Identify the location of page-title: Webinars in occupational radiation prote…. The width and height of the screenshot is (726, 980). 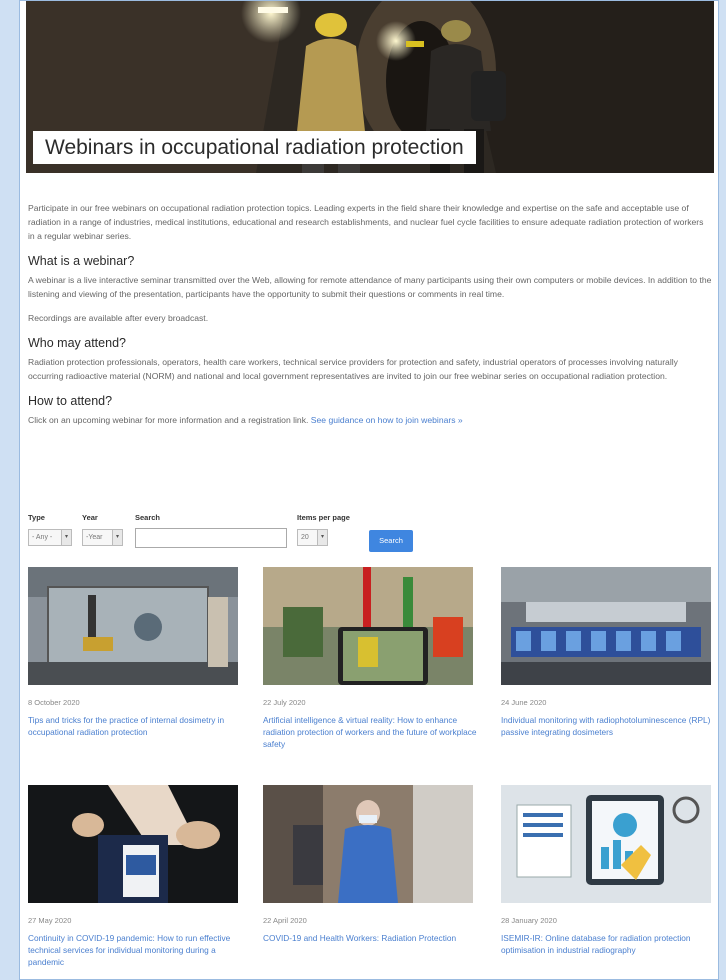
(254, 147).